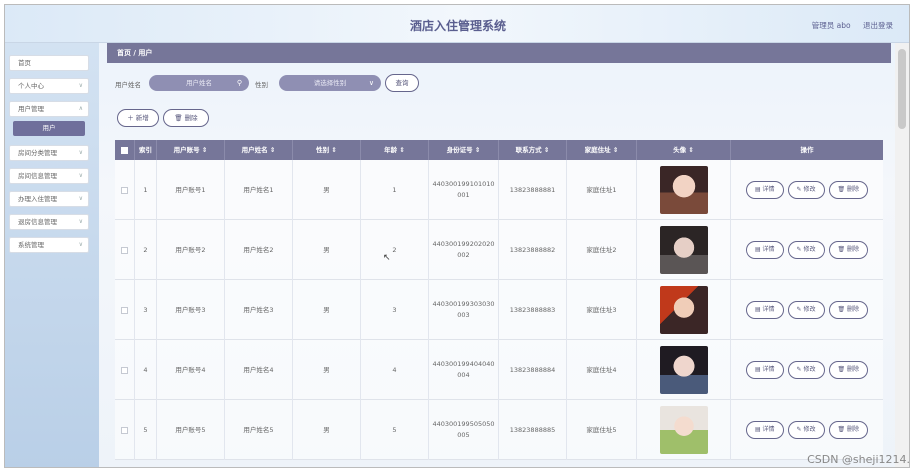  I want to click on sidebar-item-checkin: 办理入住管理 ∨, so click(49, 199).